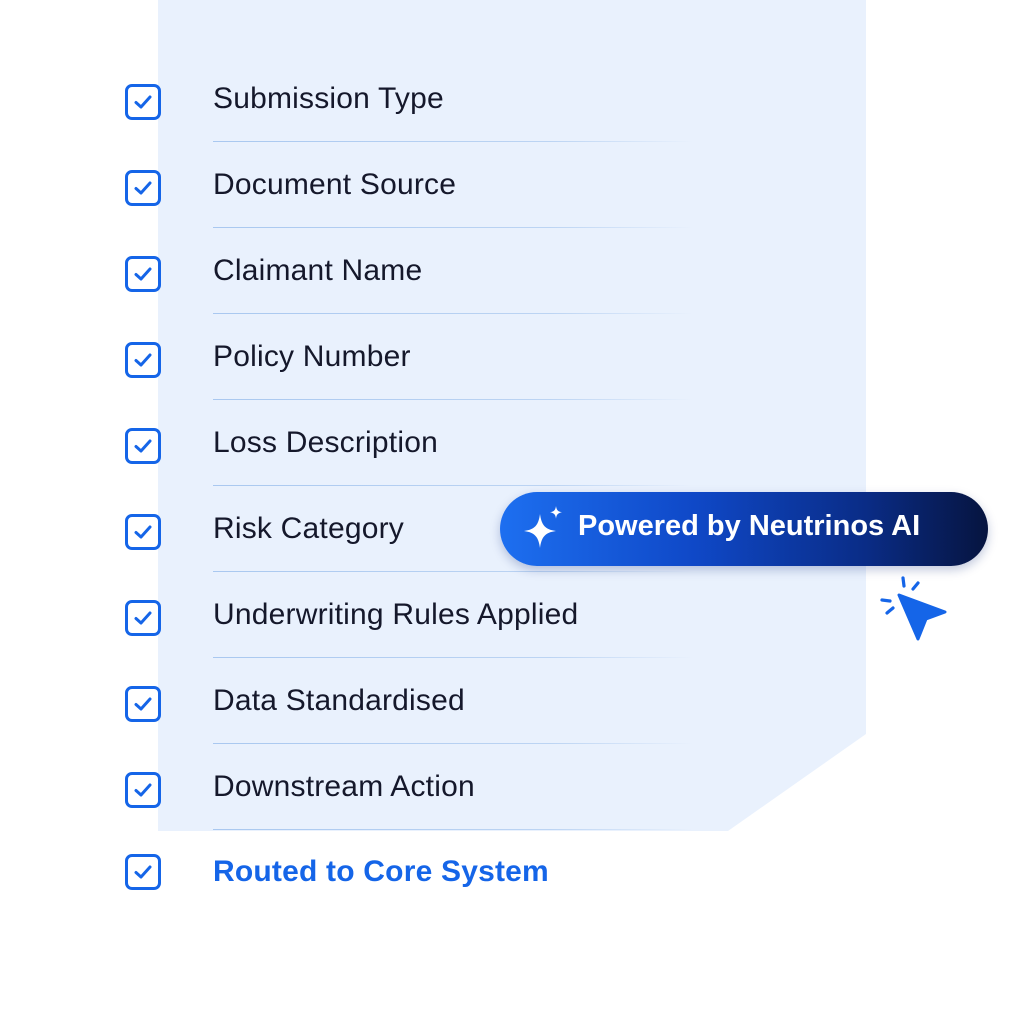  What do you see at coordinates (543, 531) in the screenshot?
I see `sparkle-icon` at bounding box center [543, 531].